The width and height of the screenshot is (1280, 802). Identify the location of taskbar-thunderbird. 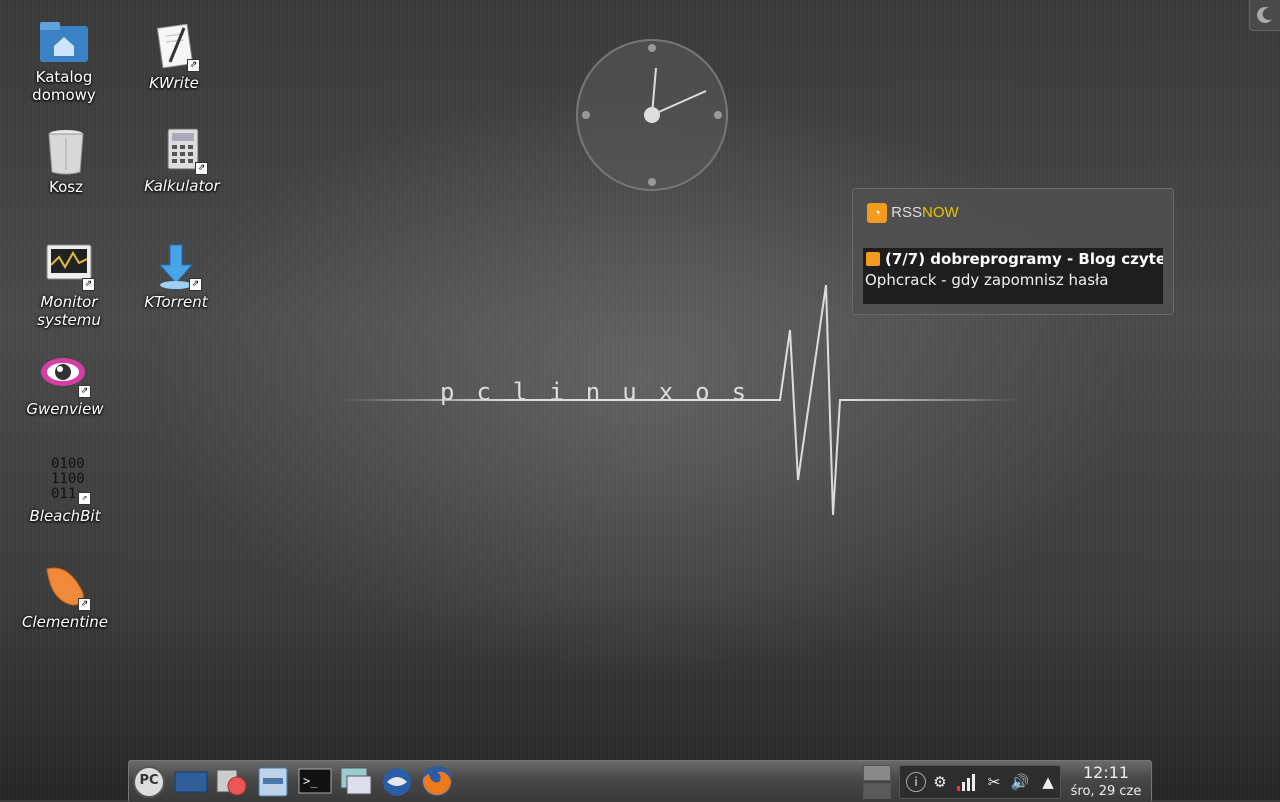
(397, 781).